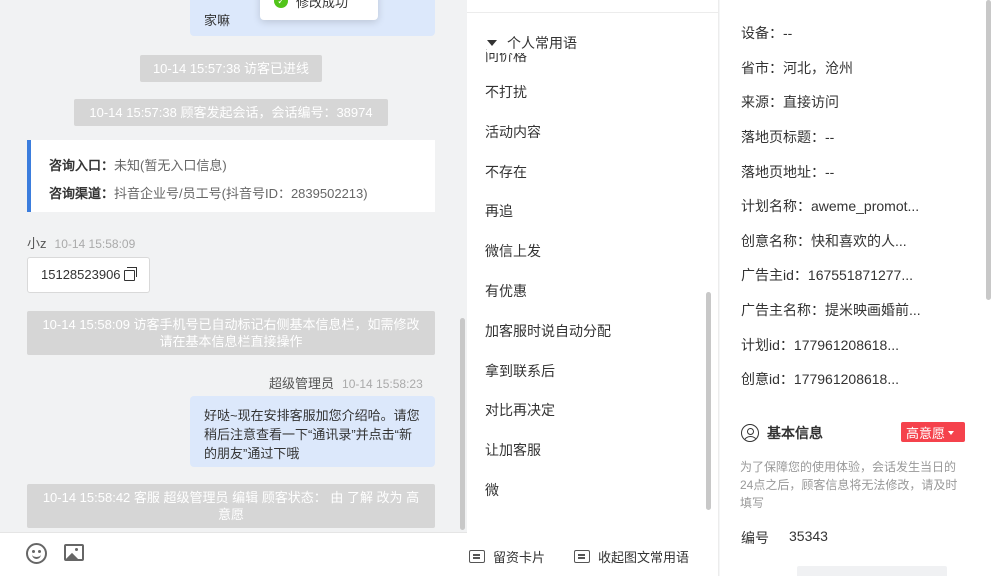 This screenshot has height=576, width=993. Describe the element at coordinates (783, 137) in the screenshot. I see `field-label: 落地页标题：` at that location.